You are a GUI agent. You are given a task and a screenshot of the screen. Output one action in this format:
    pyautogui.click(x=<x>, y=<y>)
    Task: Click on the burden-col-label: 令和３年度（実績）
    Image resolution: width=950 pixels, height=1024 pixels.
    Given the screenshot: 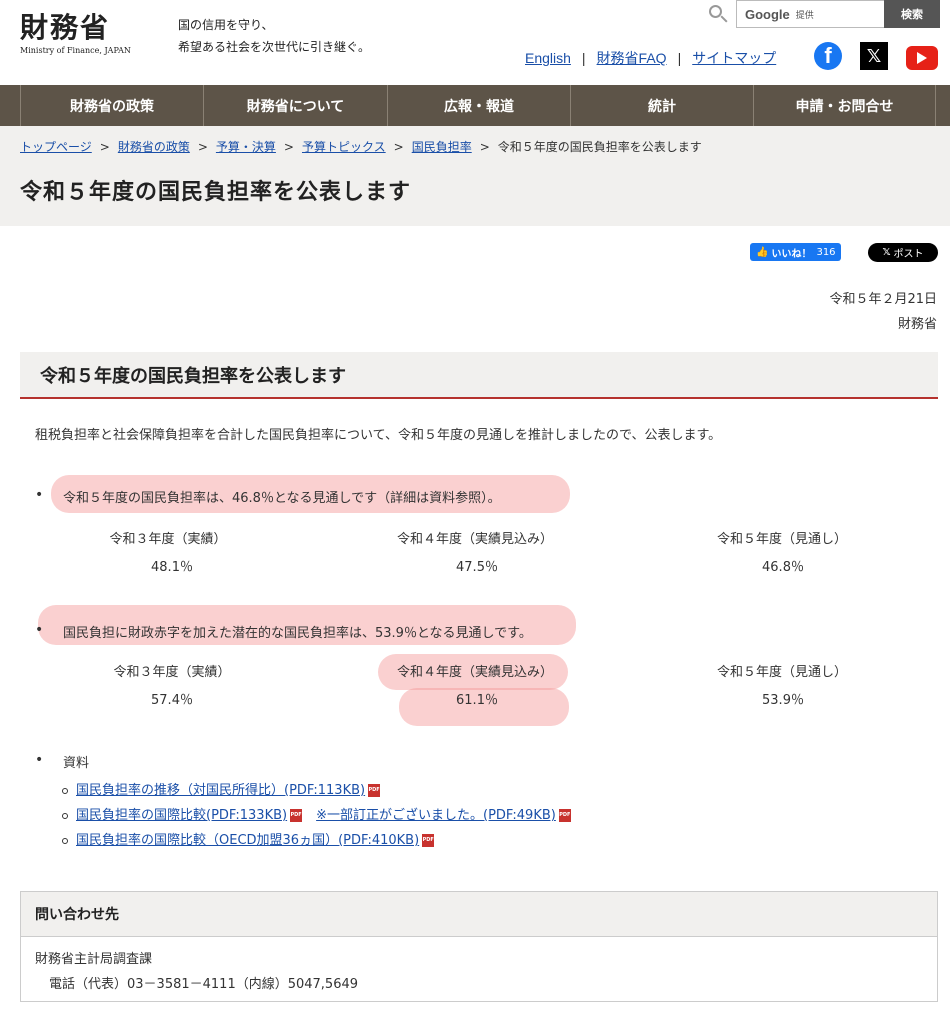 What is the action you would take?
    pyautogui.click(x=168, y=539)
    